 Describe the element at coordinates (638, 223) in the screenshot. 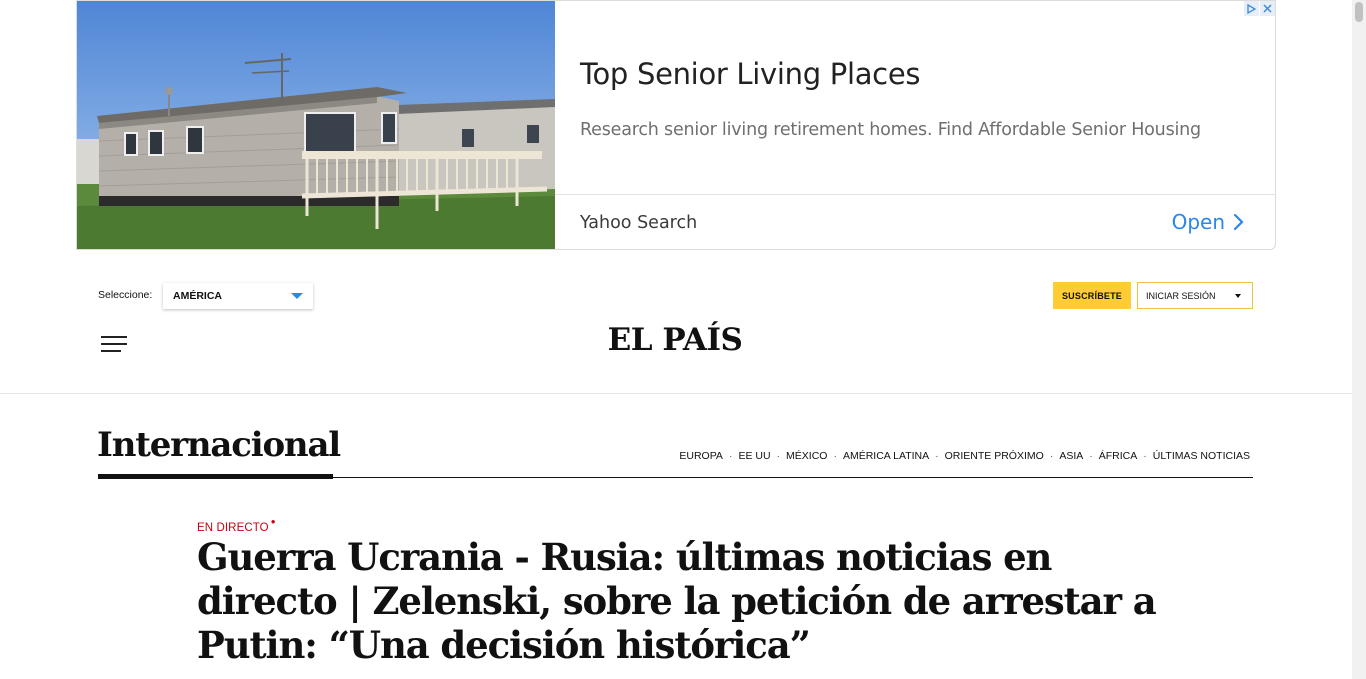

I see `ad-source: Yahoo Search` at that location.